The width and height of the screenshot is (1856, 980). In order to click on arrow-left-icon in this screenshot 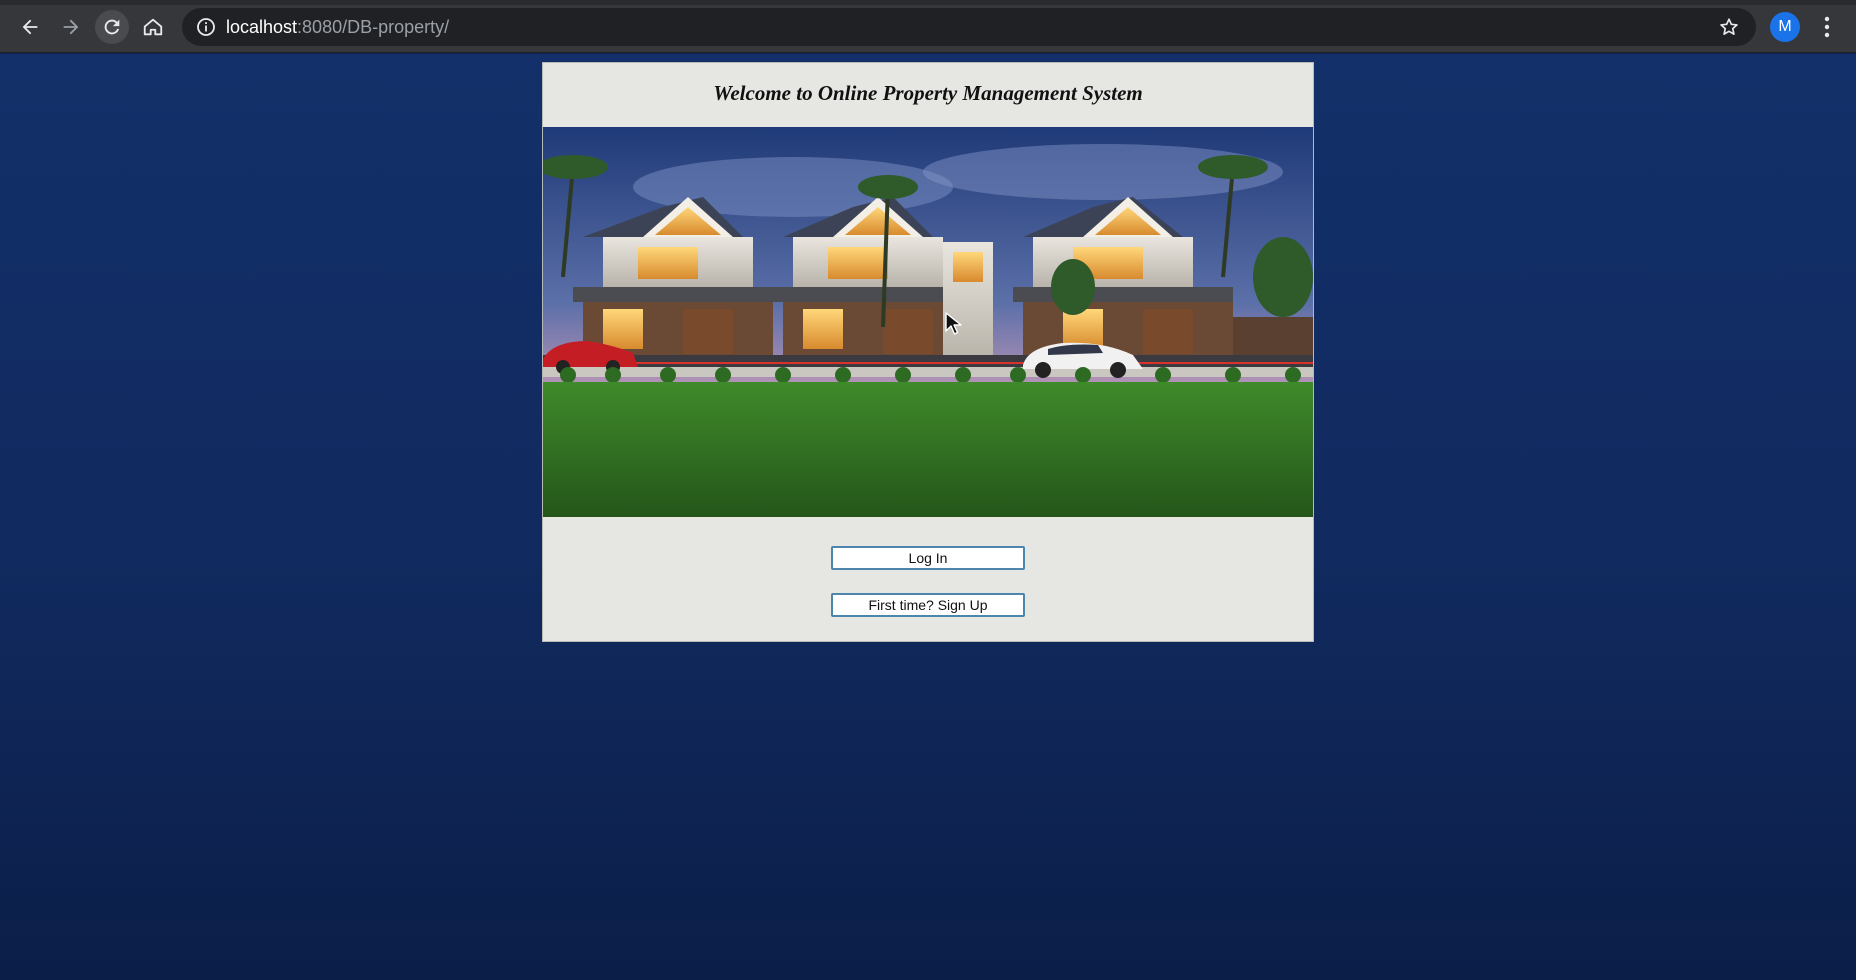, I will do `click(30, 27)`.